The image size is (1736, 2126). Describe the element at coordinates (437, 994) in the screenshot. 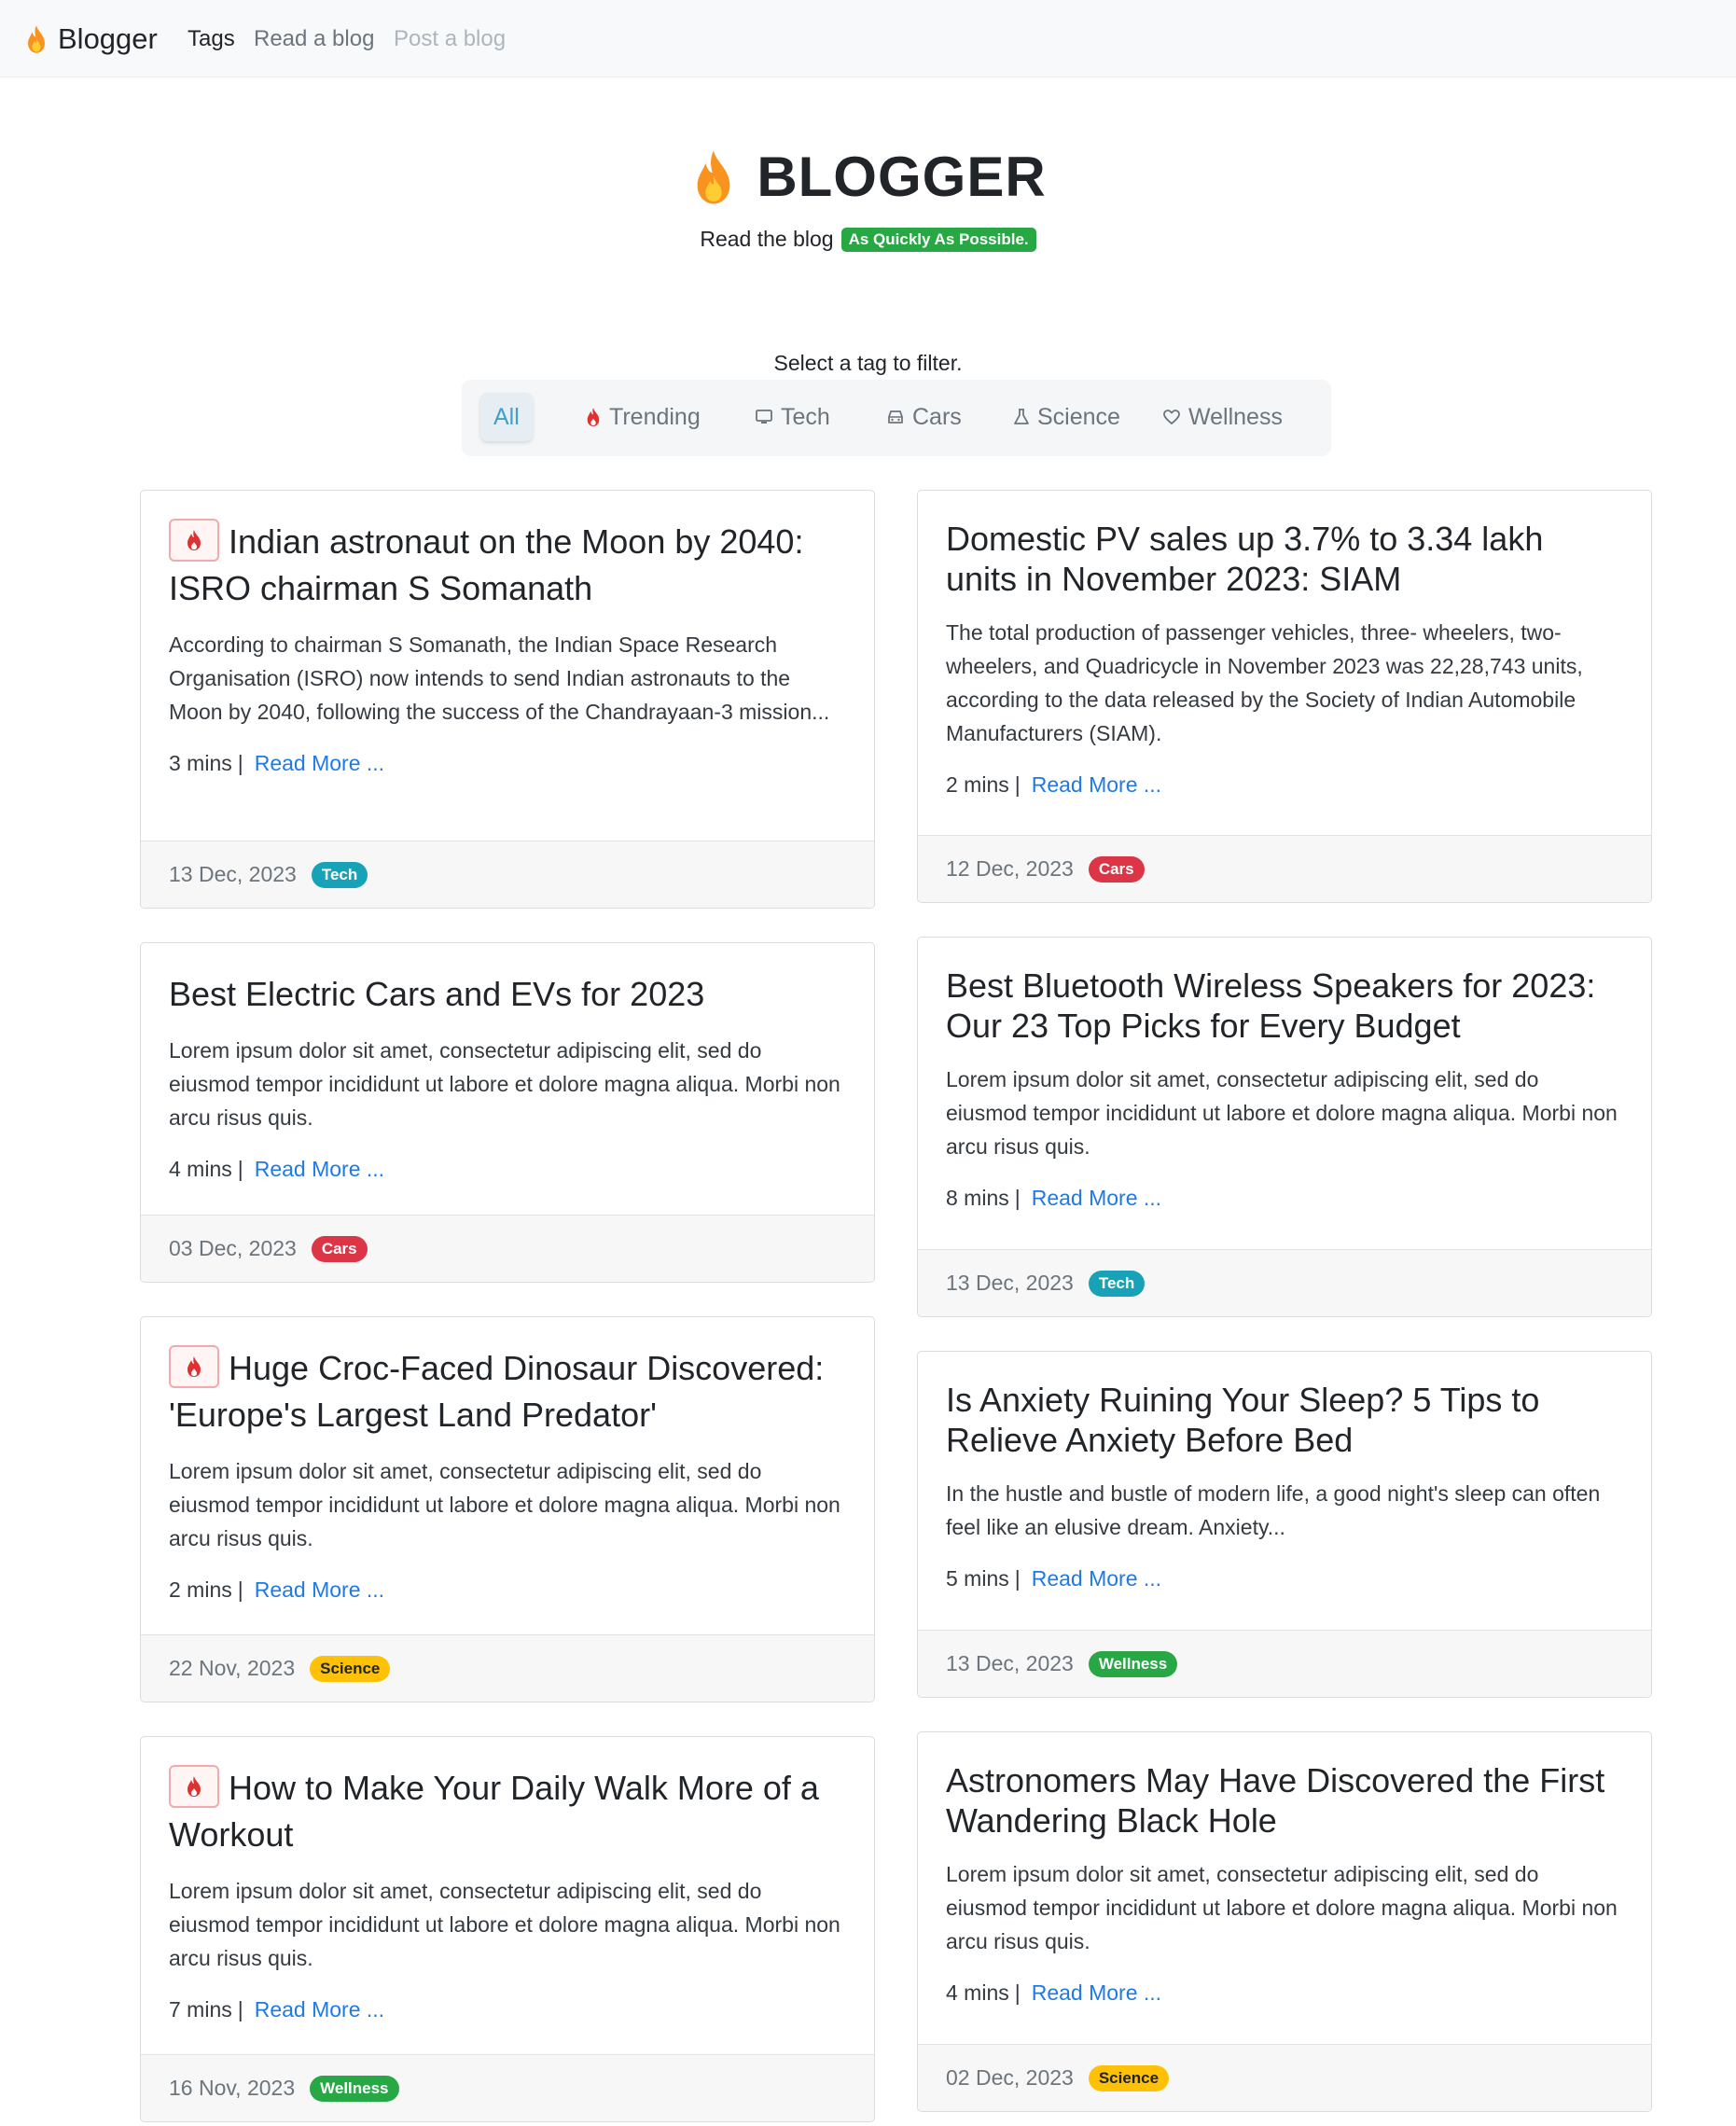

I see `post-title-text: Best Electric Cars and EVs for 2023` at that location.